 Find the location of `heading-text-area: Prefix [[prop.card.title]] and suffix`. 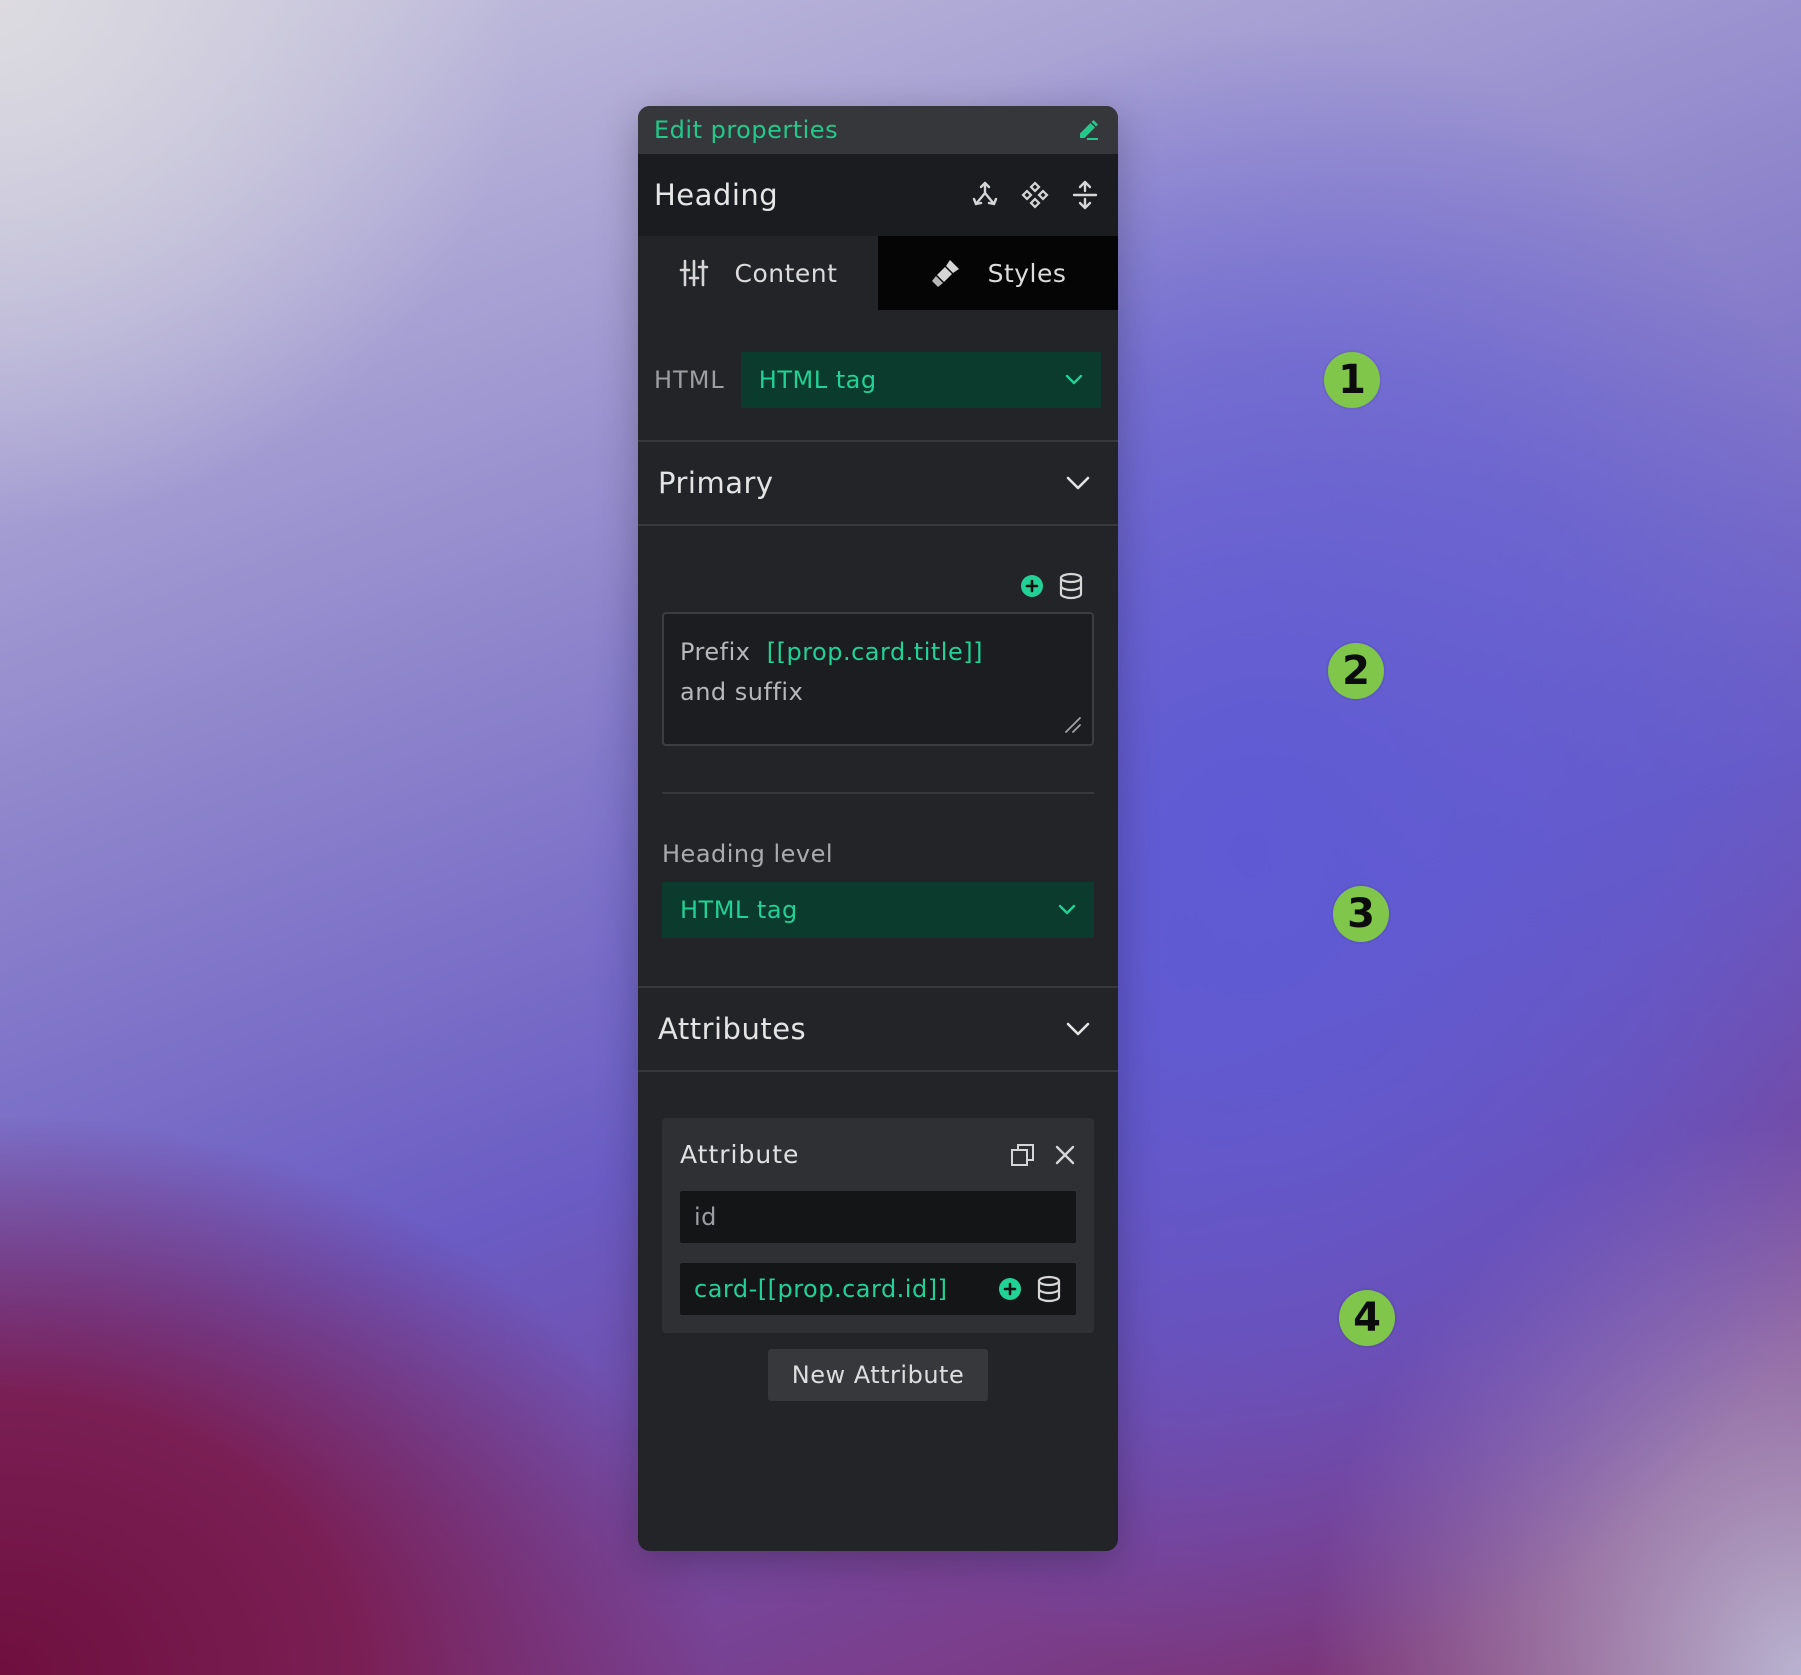

heading-text-area: Prefix [[prop.card.title]] and suffix is located at coordinates (878, 679).